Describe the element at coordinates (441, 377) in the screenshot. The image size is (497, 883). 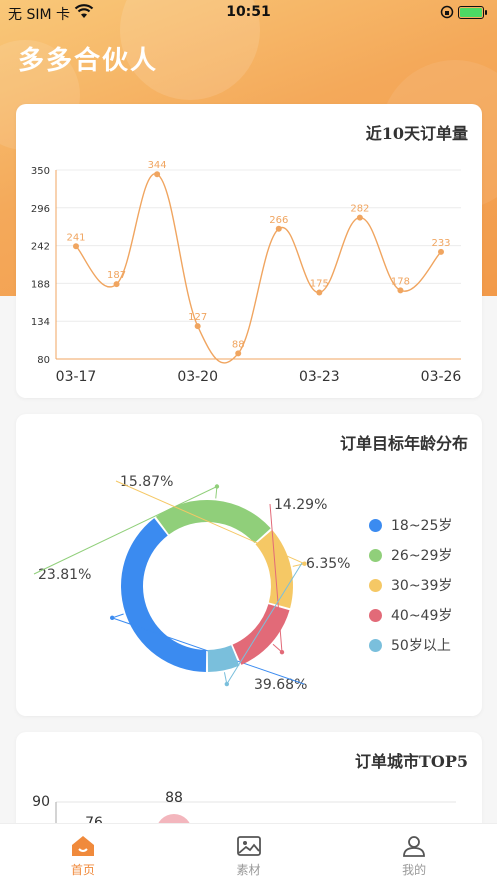
I see `x-tick-label: 03-26` at that location.